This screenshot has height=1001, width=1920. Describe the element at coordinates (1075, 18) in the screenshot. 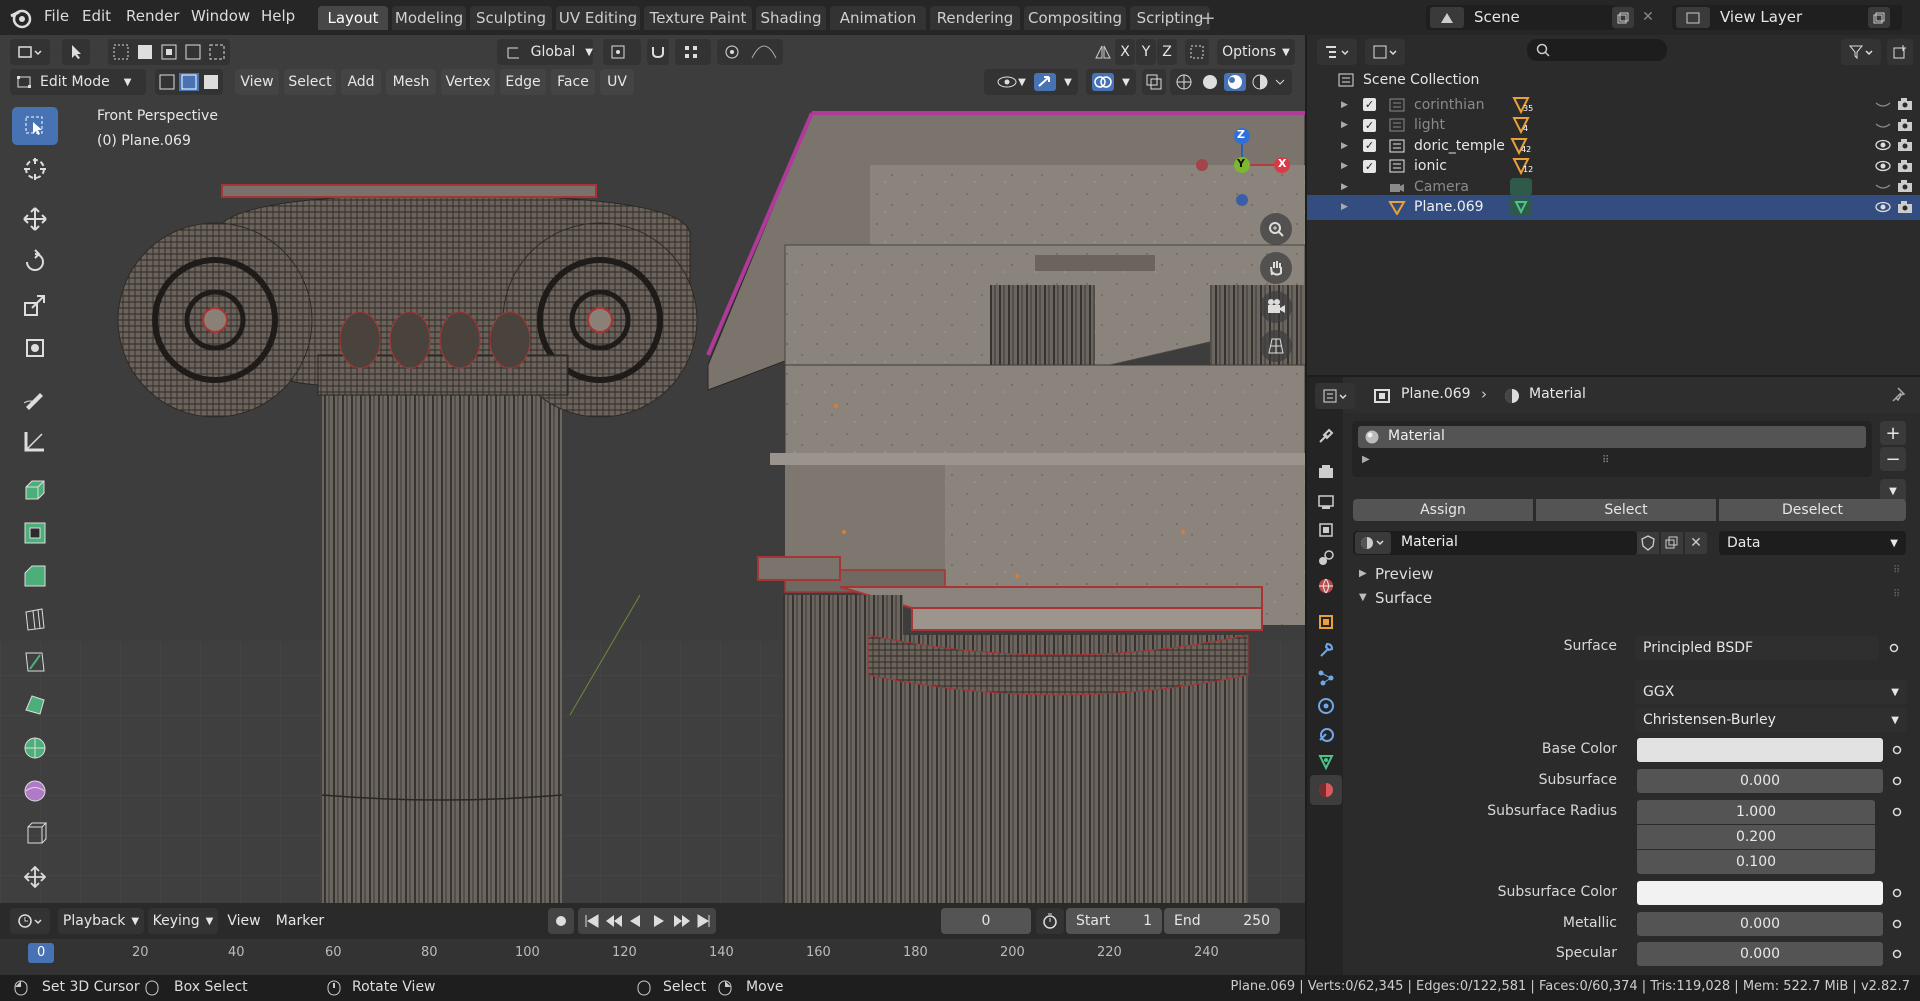

I see `tab-compositing: Compositing` at that location.